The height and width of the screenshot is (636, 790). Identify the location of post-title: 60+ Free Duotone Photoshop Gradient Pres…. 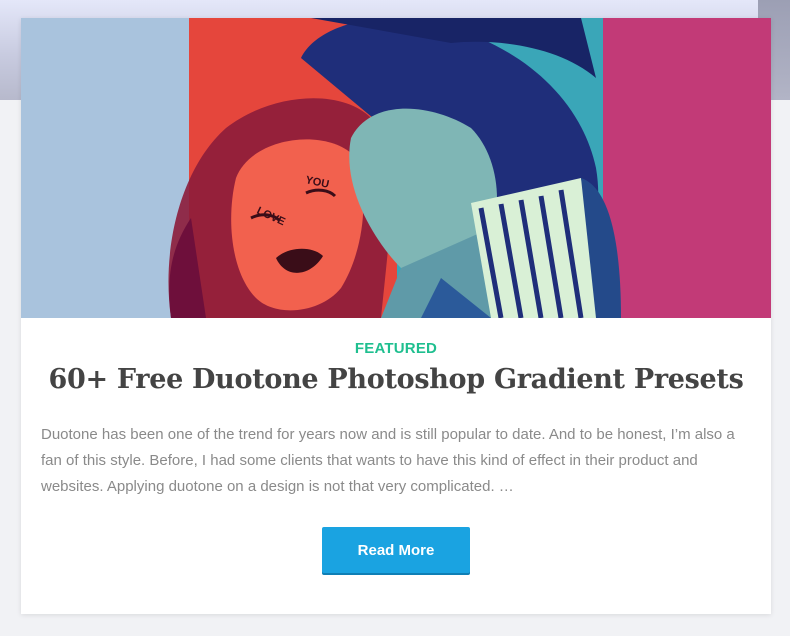
(396, 379).